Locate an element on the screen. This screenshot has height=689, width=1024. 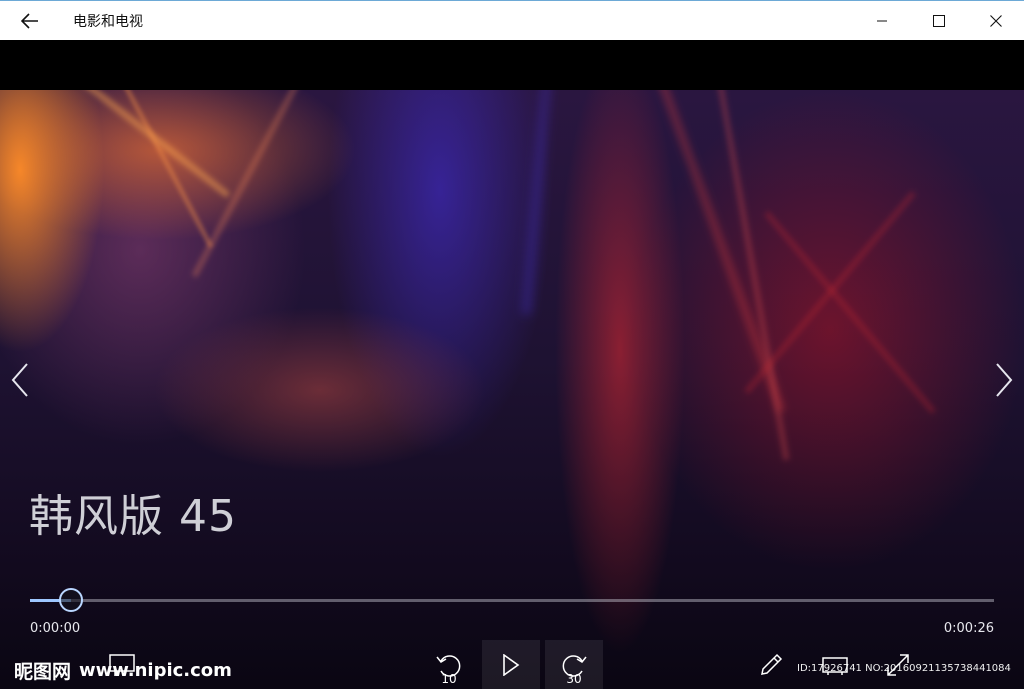
close-button is located at coordinates (995, 21).